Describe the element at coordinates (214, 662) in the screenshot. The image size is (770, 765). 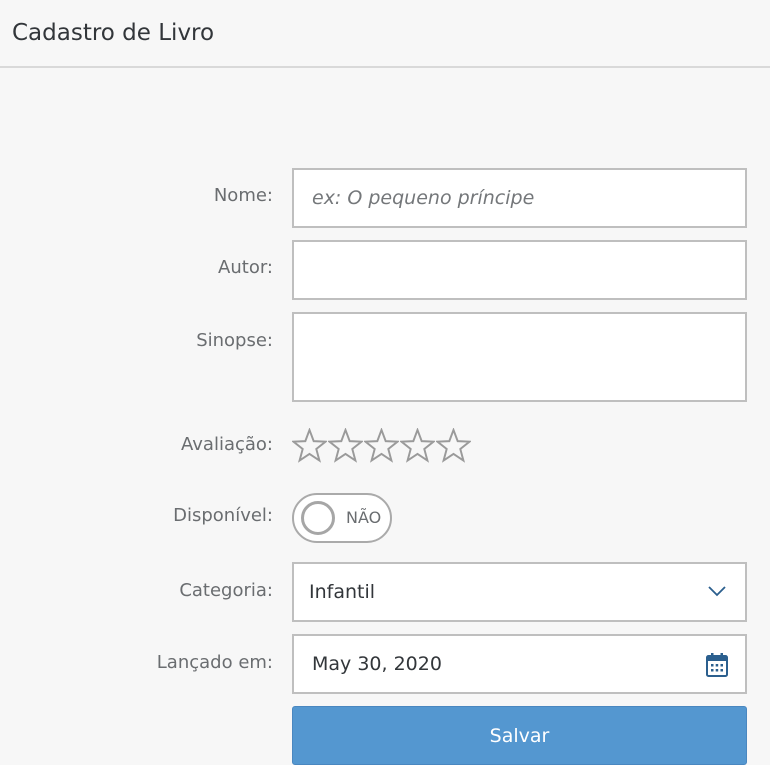
I see `lancado-label: Lançado em:` at that location.